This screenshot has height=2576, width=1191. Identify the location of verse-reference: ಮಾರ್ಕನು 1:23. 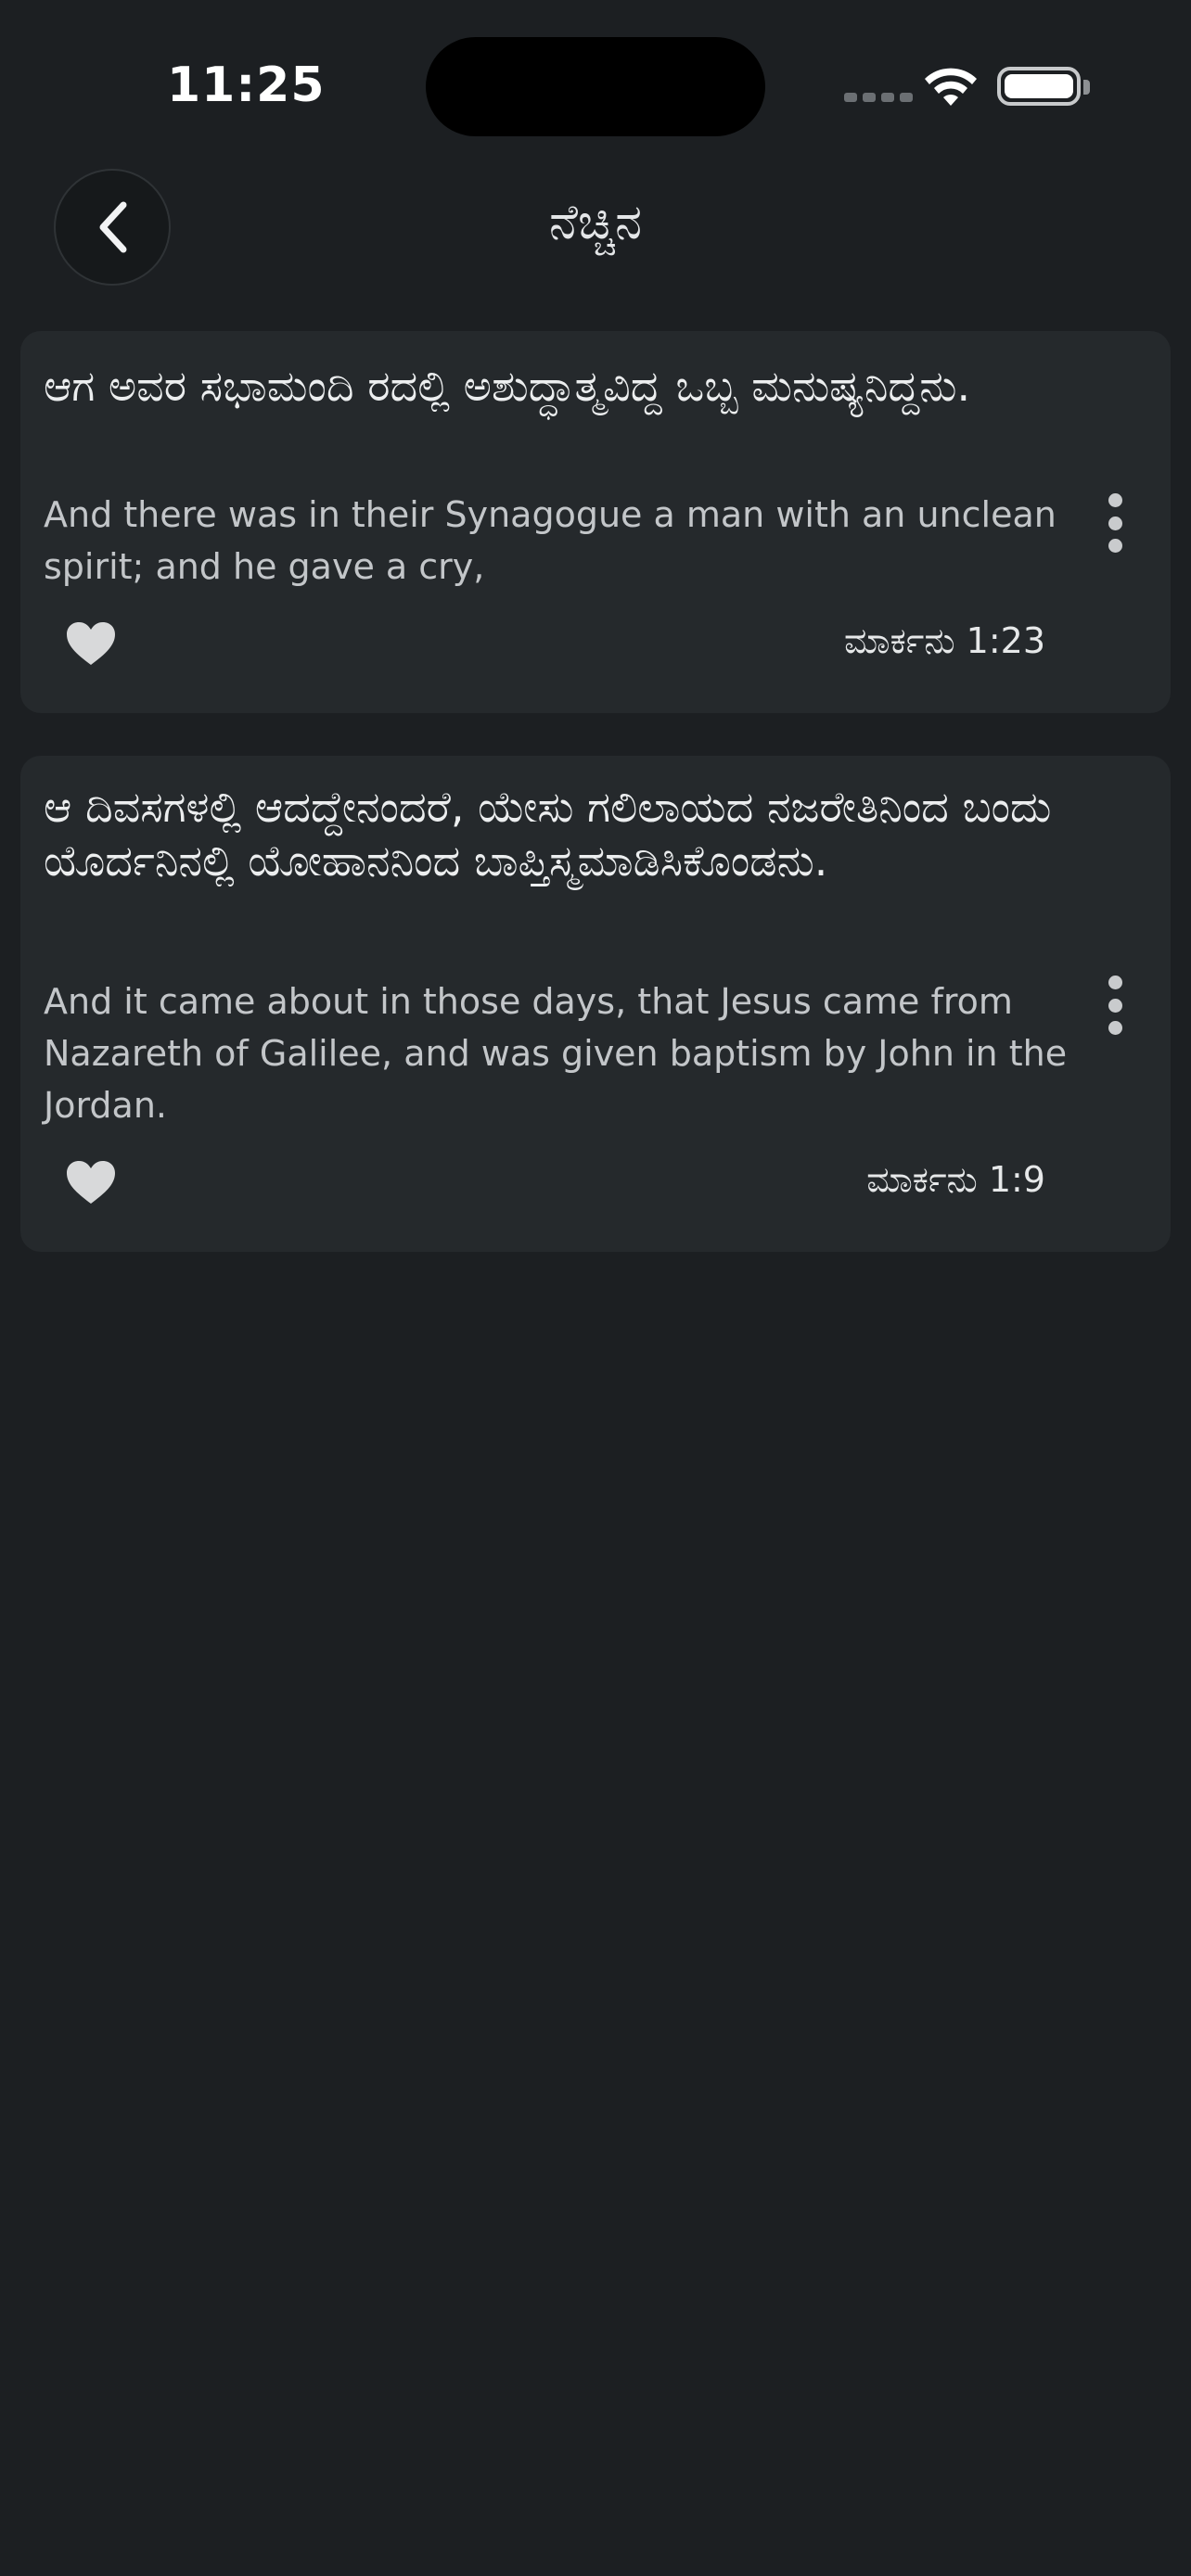
(944, 640).